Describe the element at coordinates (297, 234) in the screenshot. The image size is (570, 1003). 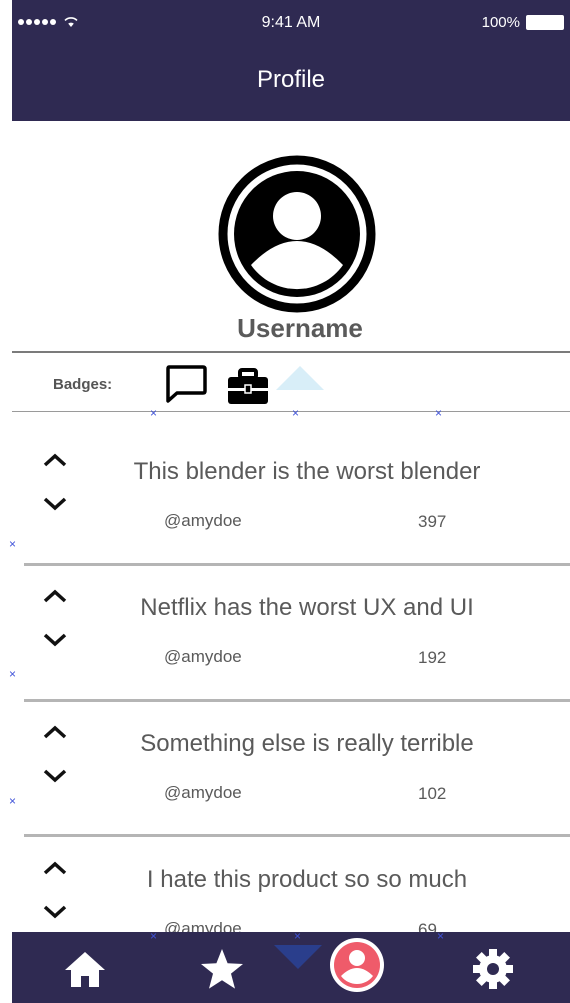
I see `profile-avatar-icon` at that location.